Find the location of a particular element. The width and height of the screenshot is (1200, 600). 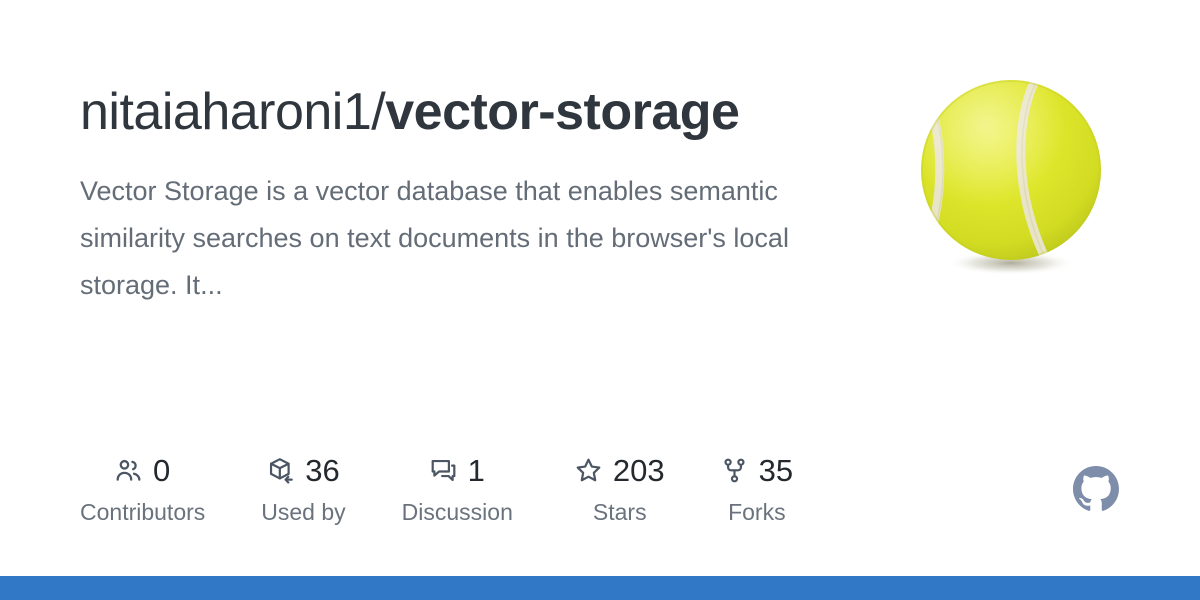

repository-owner: nitaiaharoni1 is located at coordinates (226, 112).